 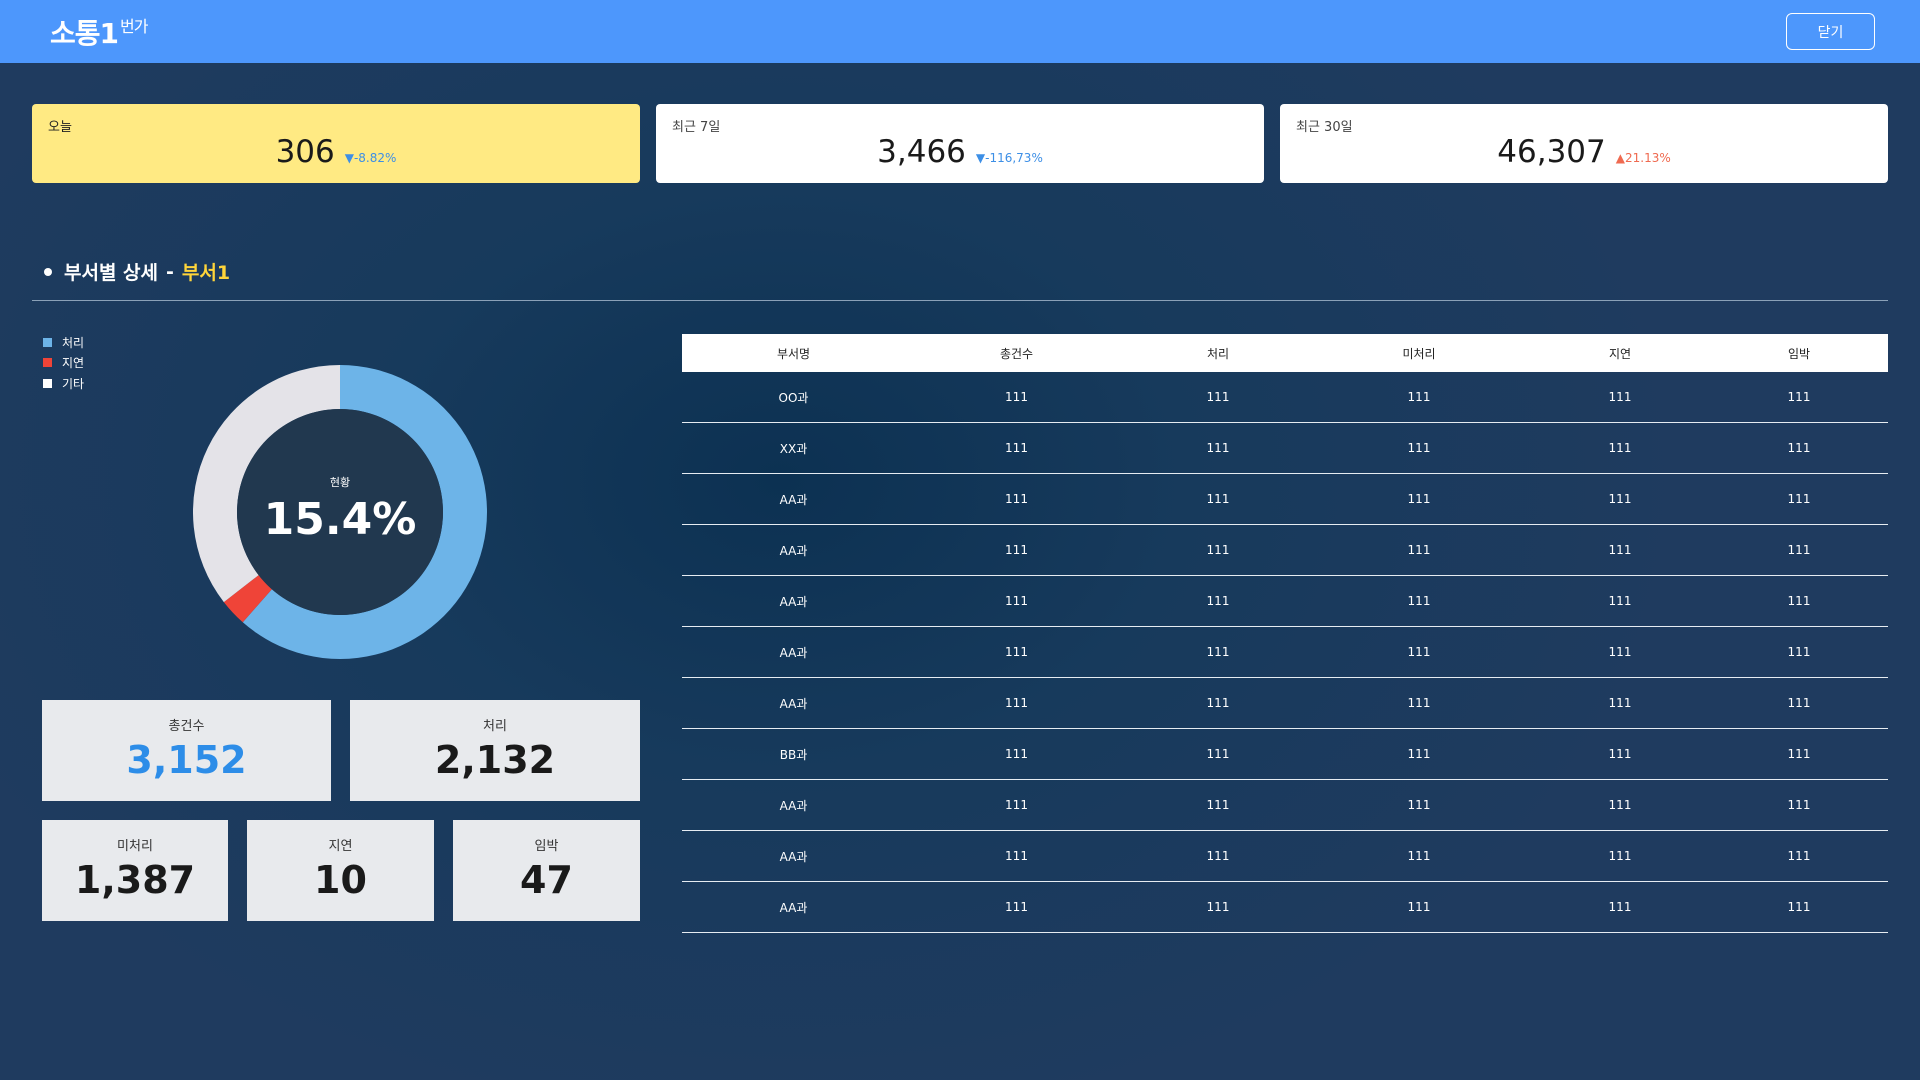 What do you see at coordinates (336, 143) in the screenshot?
I see `stat-card-today: 오늘 306 ▼-8.82%` at bounding box center [336, 143].